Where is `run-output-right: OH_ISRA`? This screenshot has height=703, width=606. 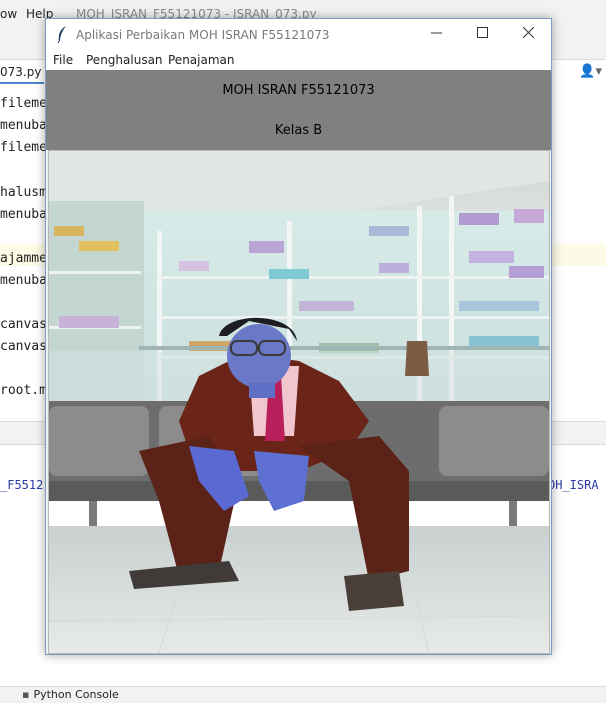
run-output-right: OH_ISRA is located at coordinates (573, 485).